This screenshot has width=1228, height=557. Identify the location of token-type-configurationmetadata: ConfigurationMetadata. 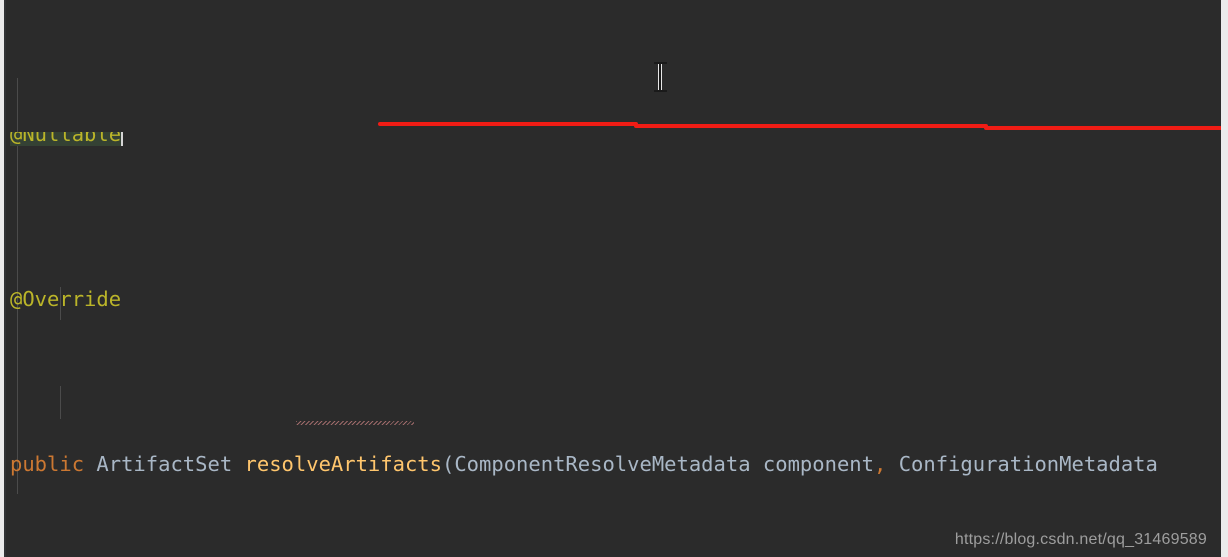
(1028, 464).